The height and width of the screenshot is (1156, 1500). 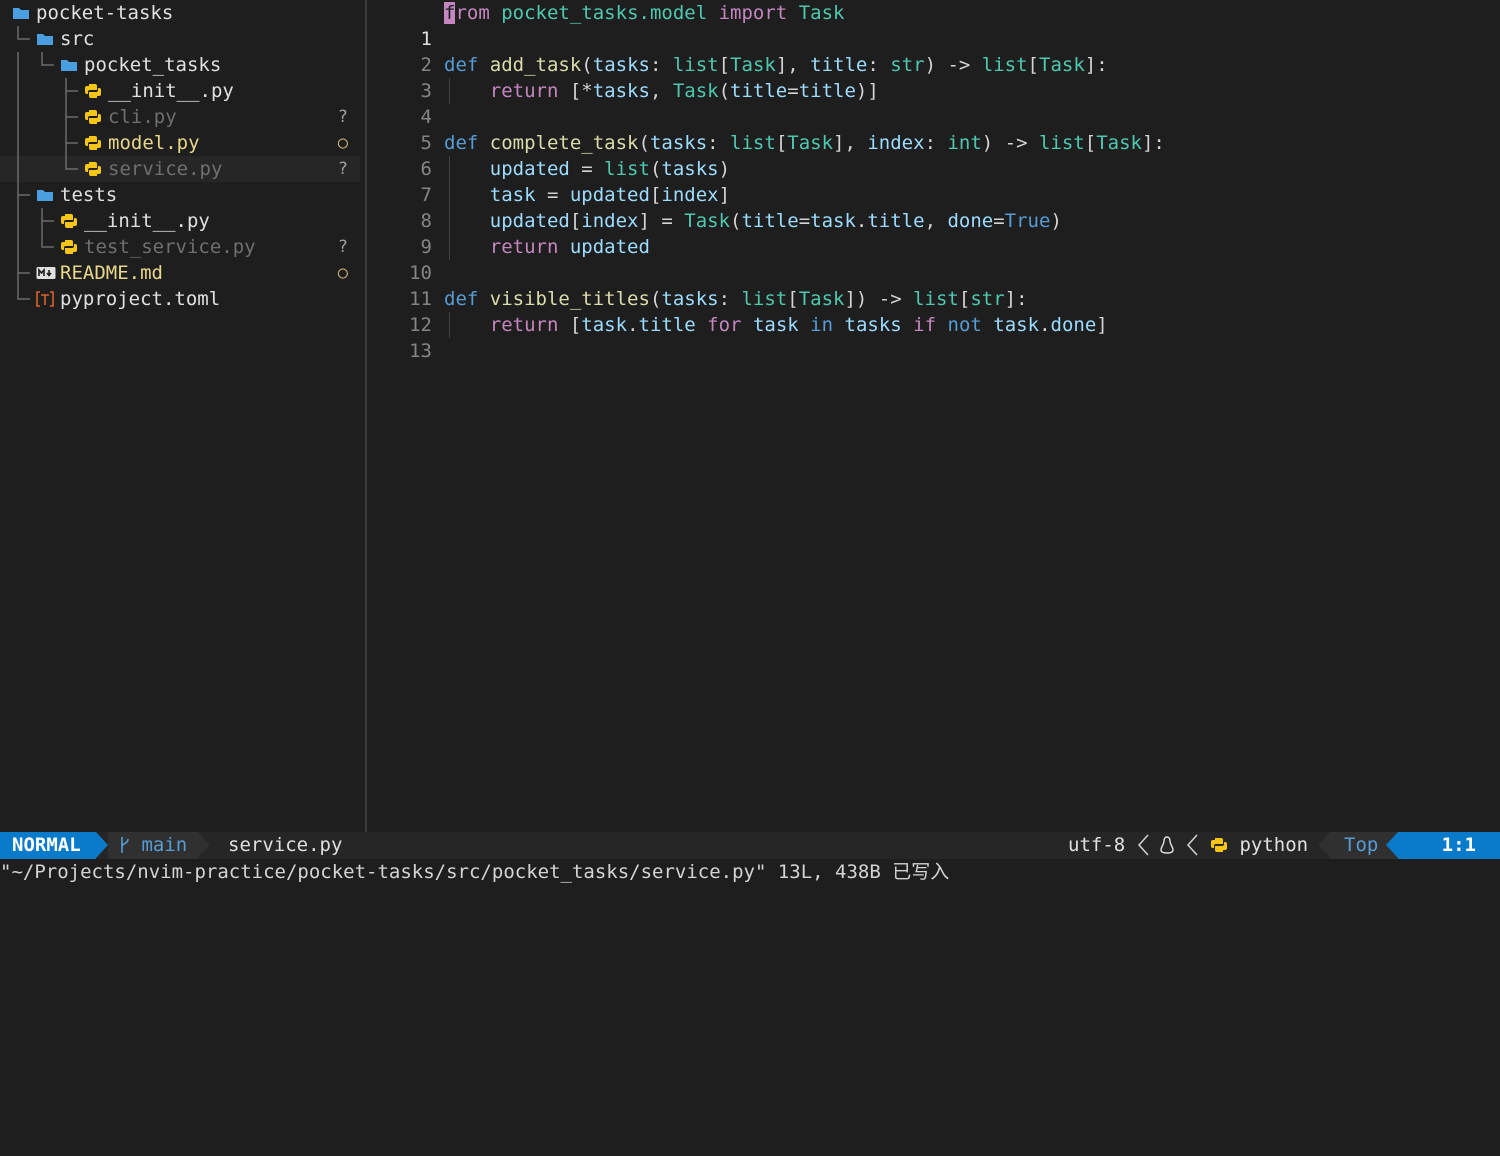 I want to click on window-split-divider, so click(x=366, y=416).